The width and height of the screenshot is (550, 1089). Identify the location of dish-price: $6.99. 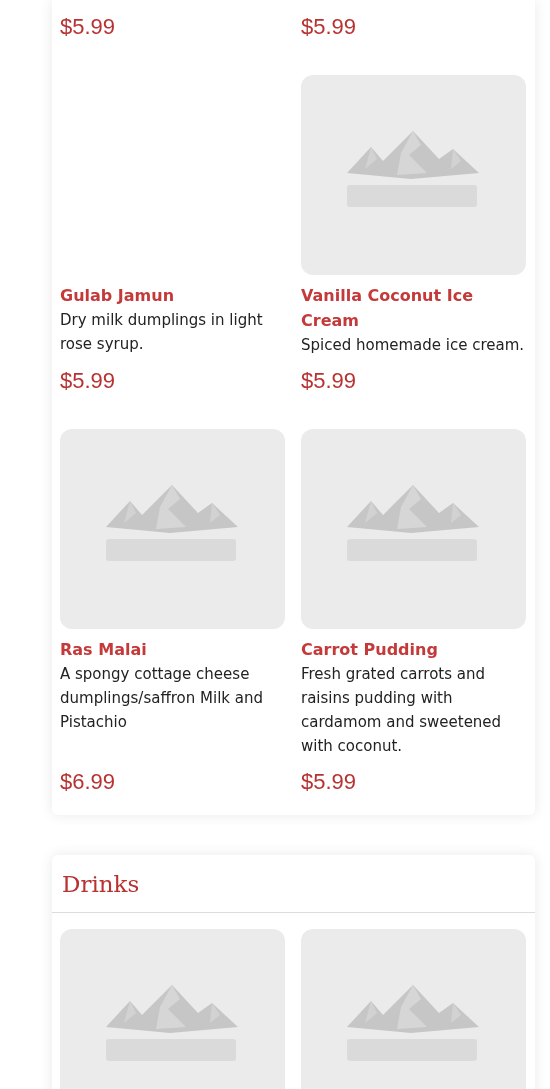
(88, 781).